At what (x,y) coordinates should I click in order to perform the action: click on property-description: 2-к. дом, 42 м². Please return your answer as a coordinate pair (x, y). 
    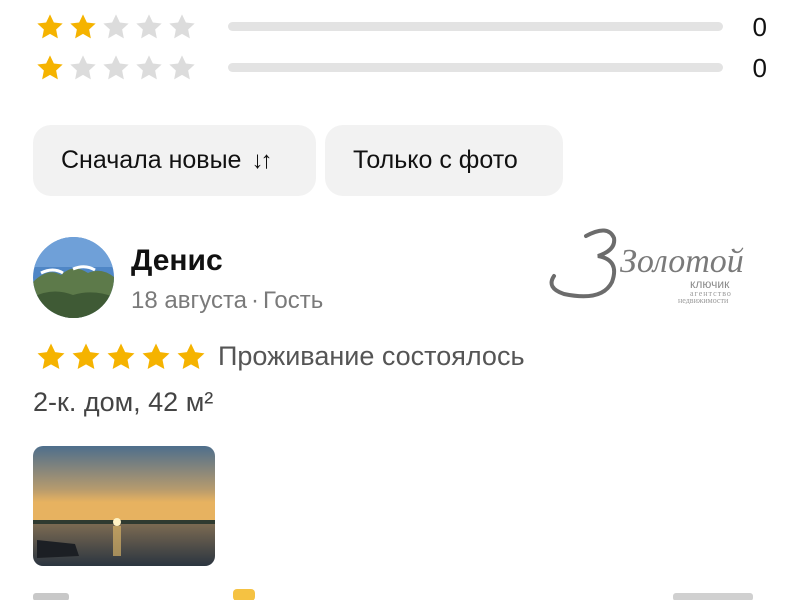
    Looking at the image, I should click on (123, 402).